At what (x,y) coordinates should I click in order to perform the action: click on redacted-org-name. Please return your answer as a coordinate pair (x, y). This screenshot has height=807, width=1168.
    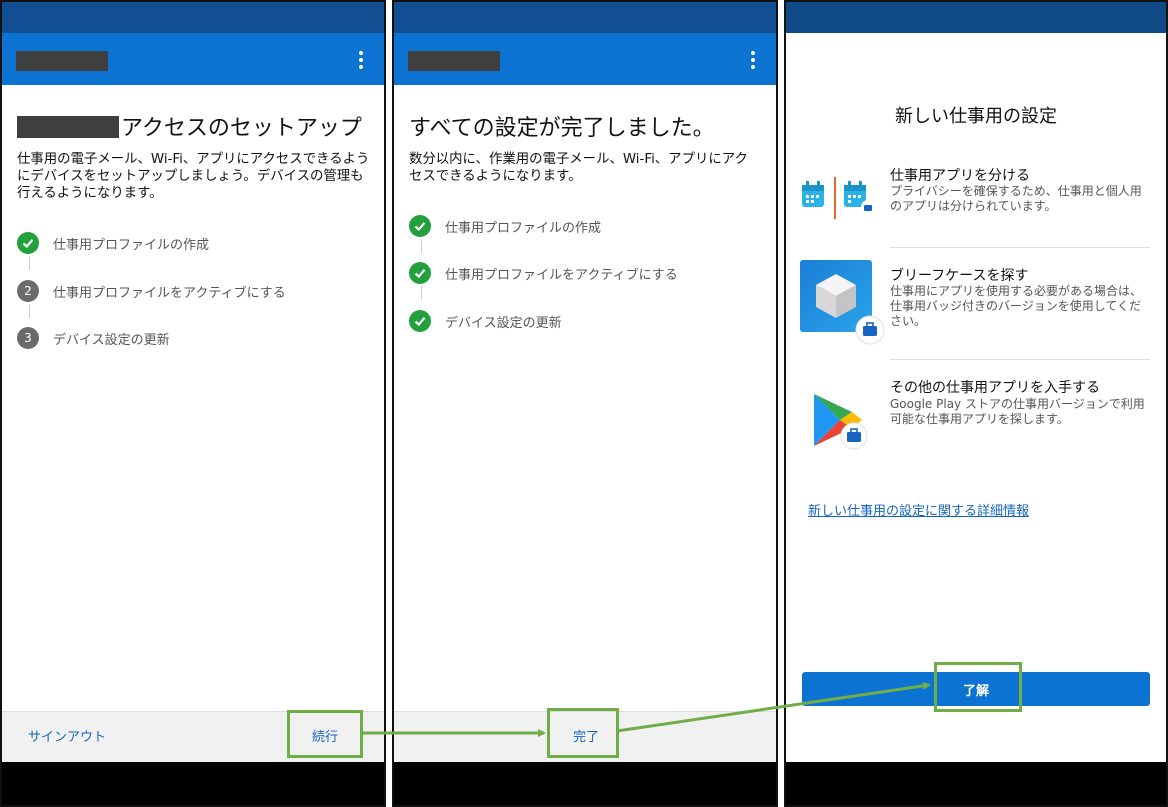
    Looking at the image, I should click on (68, 127).